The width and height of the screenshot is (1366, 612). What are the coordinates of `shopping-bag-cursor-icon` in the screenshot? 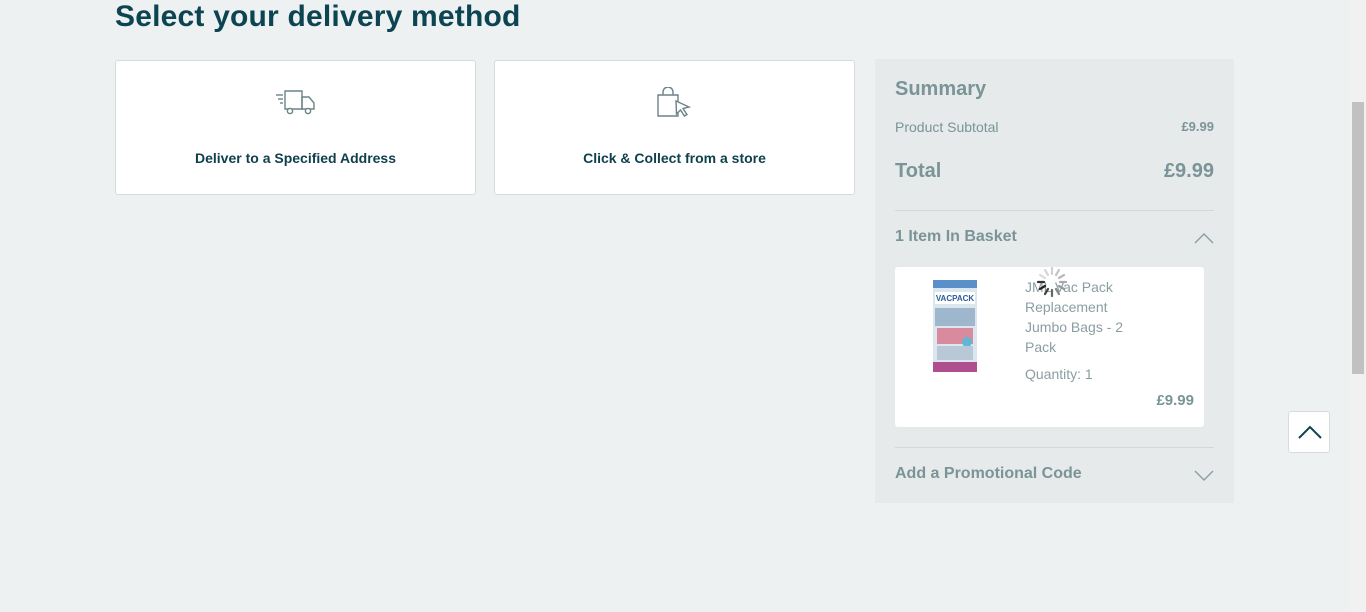 It's located at (675, 105).